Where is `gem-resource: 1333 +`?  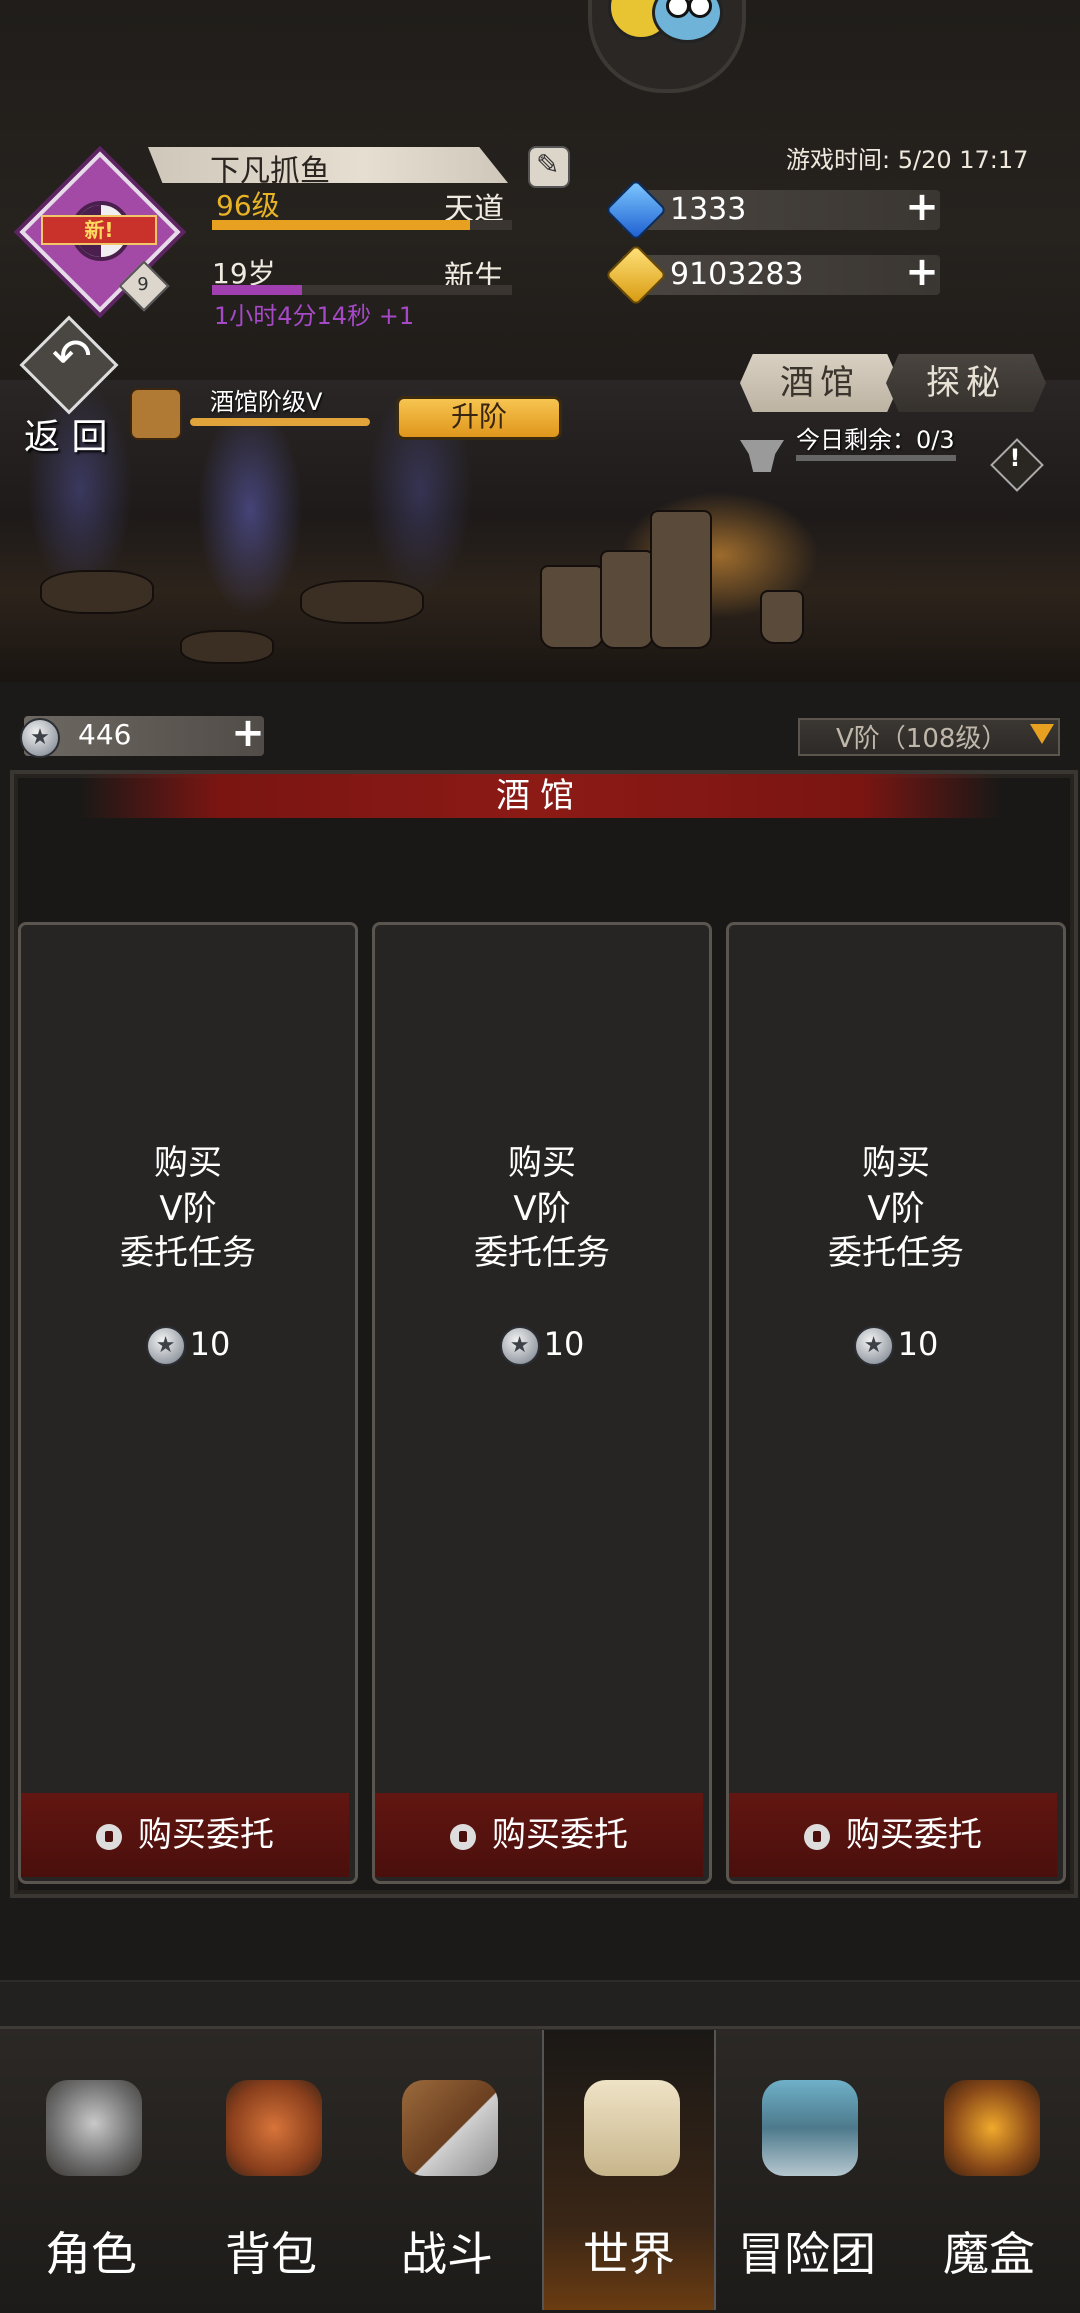
gem-resource: 1333 + is located at coordinates (773, 210).